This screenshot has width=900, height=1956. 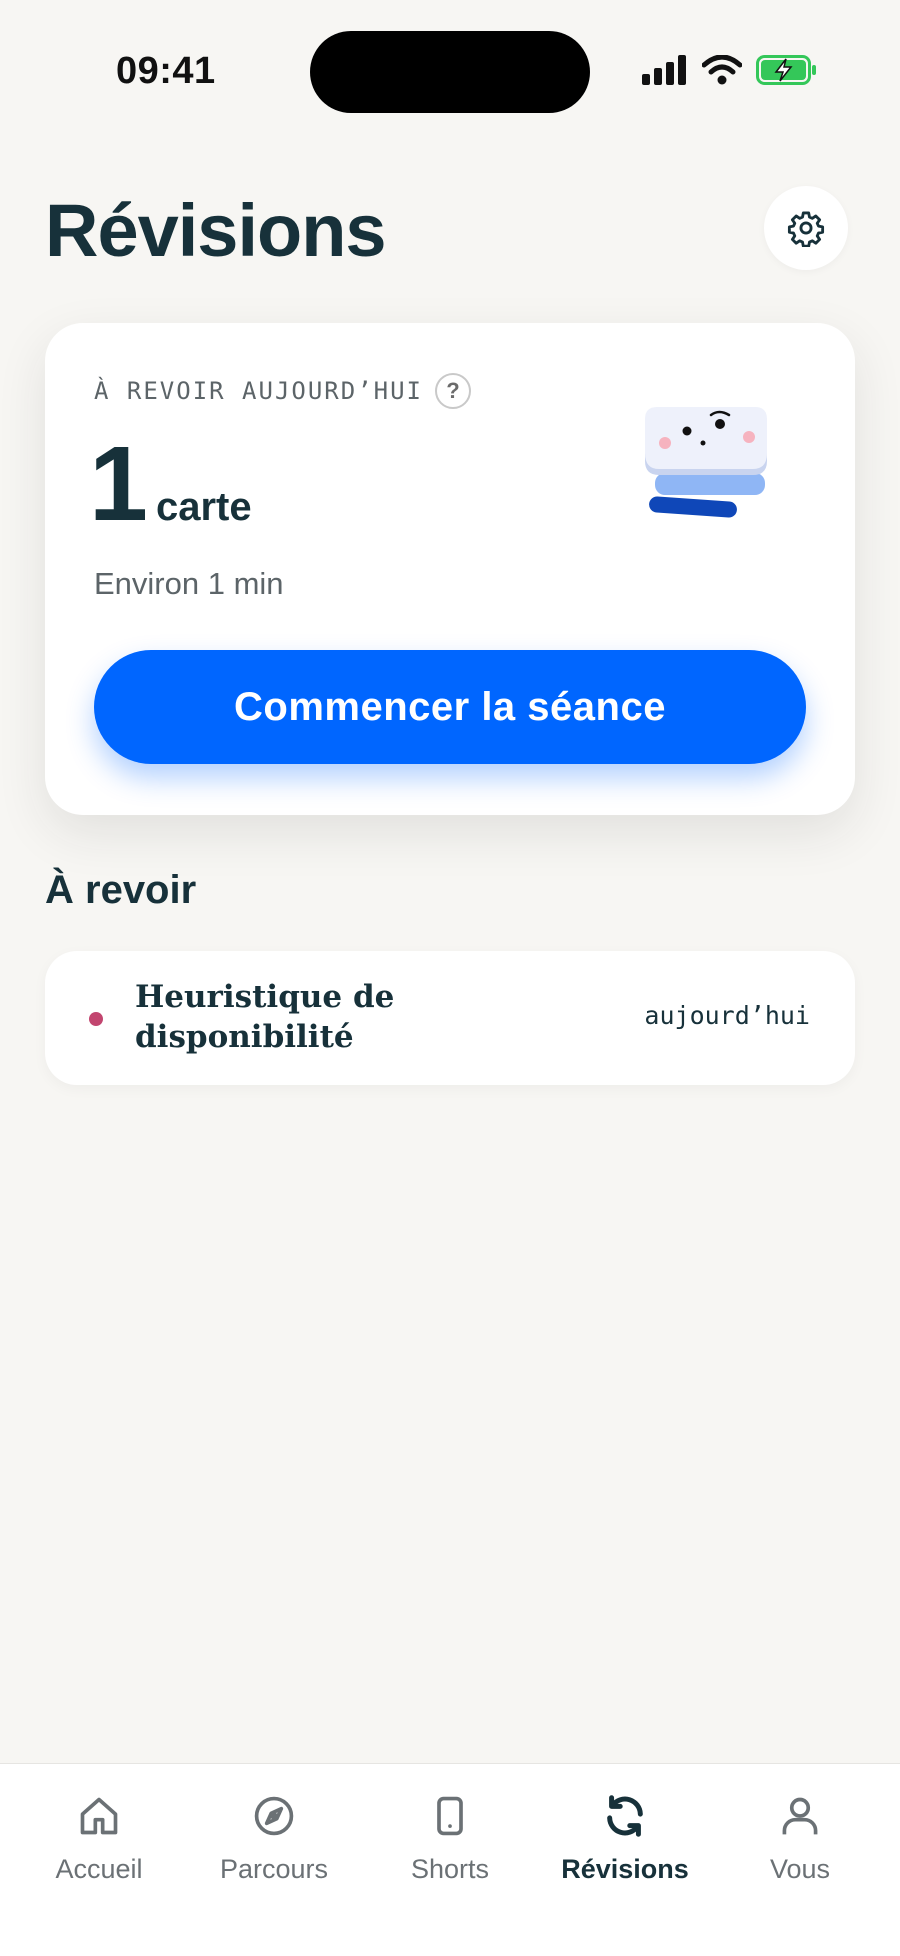 What do you see at coordinates (258, 391) in the screenshot?
I see `due-today-label: À REVOIR AUJOURD’HUI` at bounding box center [258, 391].